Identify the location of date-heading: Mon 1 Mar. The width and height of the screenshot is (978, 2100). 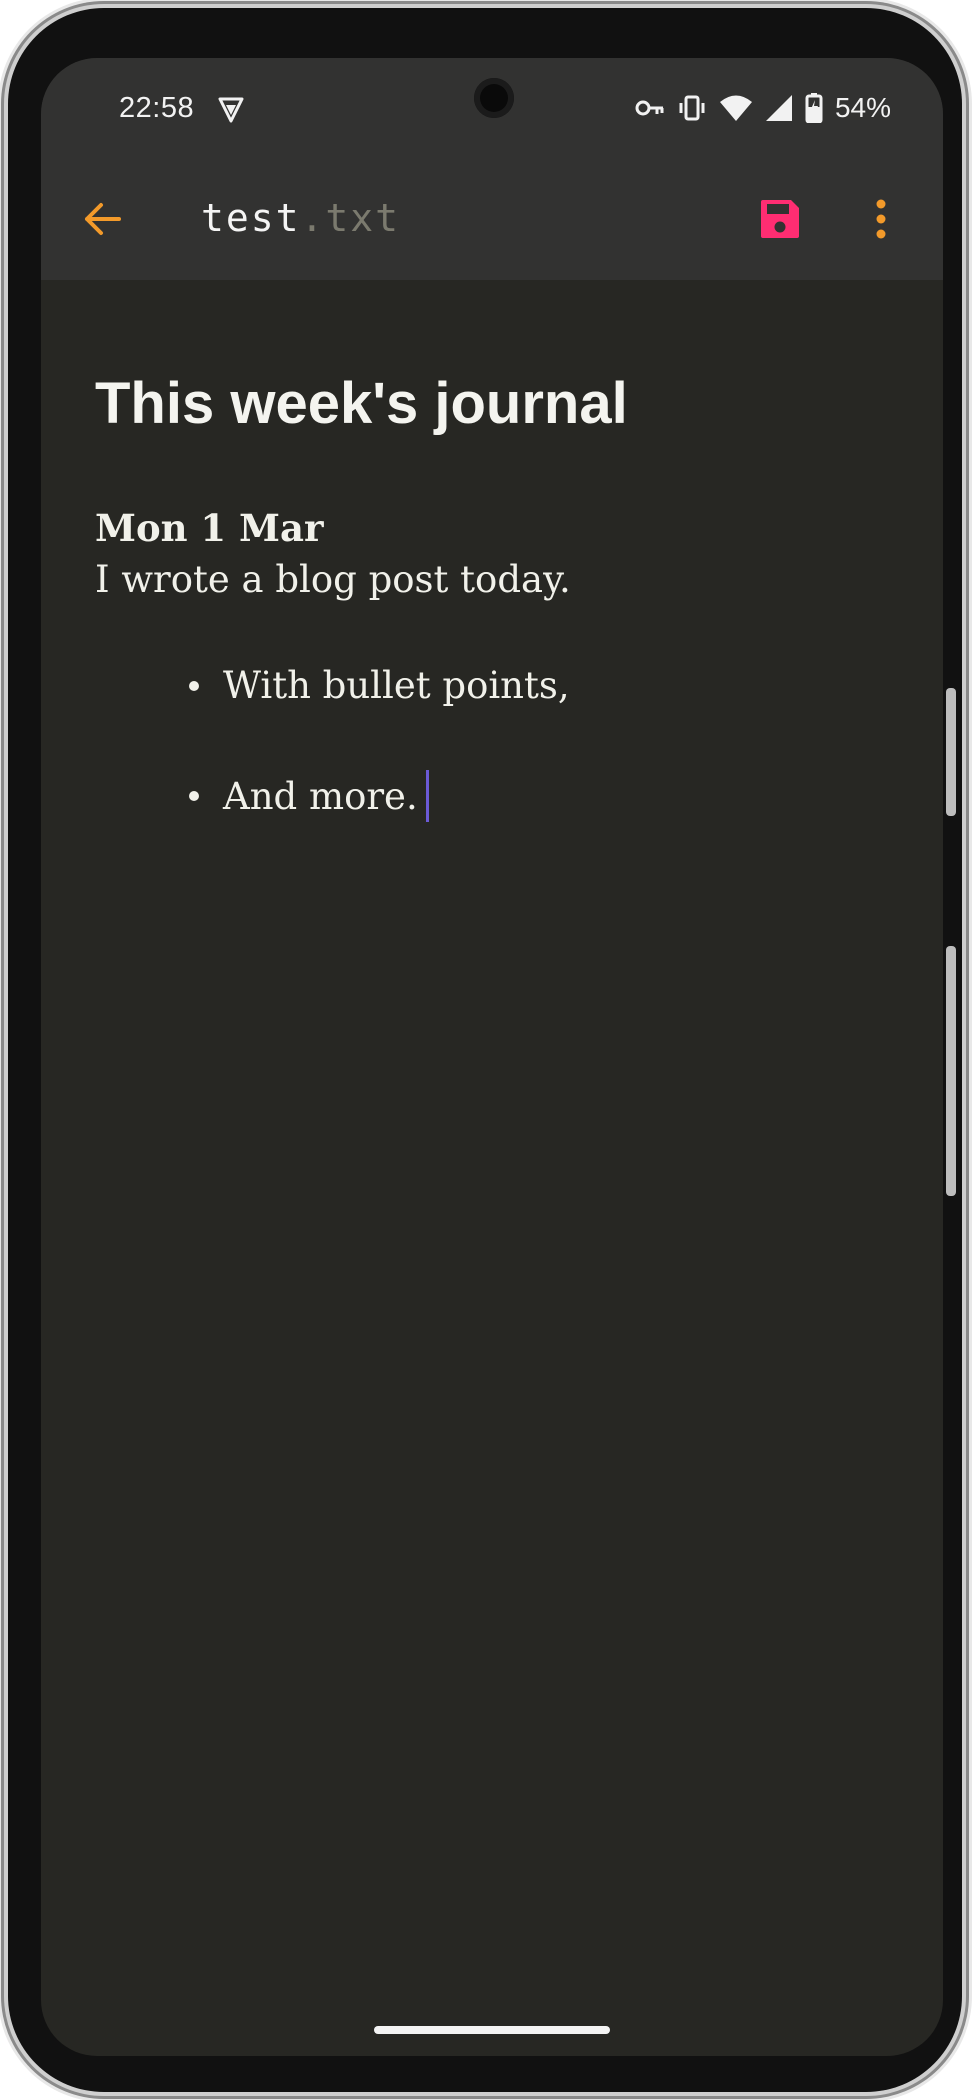
(209, 528).